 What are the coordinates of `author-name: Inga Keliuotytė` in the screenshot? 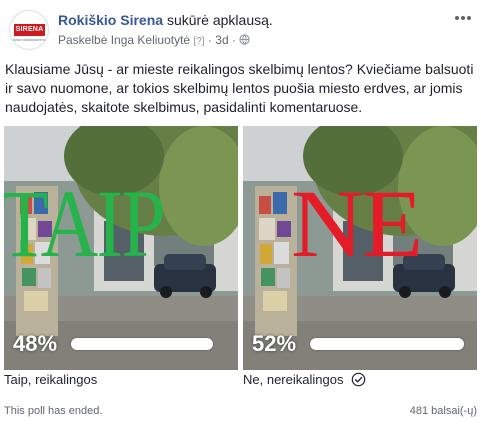 It's located at (150, 40).